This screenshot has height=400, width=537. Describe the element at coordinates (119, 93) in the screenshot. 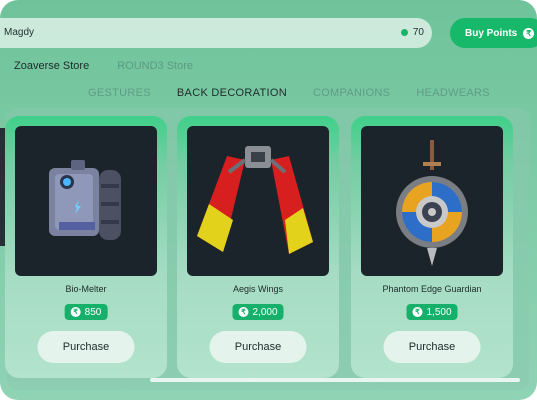

I see `tab-gestures: GESTURES` at that location.